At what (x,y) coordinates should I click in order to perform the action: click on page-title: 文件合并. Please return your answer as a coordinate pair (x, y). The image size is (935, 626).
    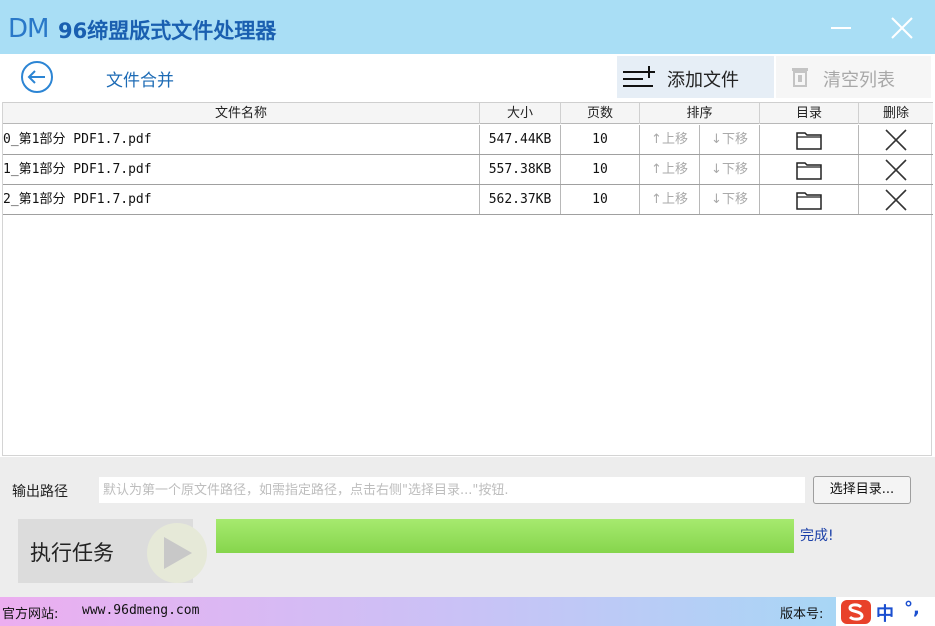
    Looking at the image, I should click on (140, 81).